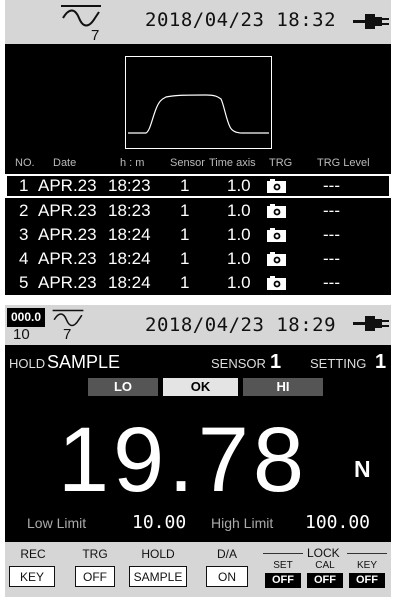 The image size is (395, 597). I want to click on hold-status-line: HOLD SAMPLE SENSOR 1 SETTING 1, so click(198, 363).